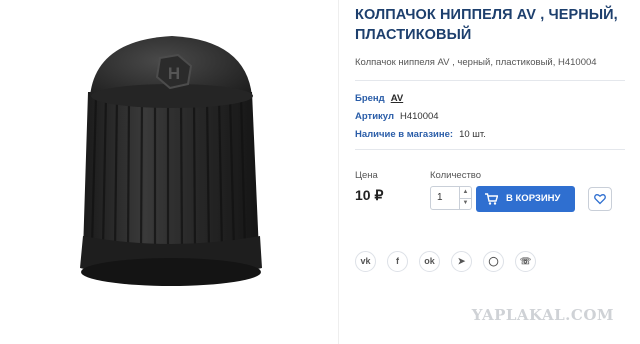 The width and height of the screenshot is (640, 344). Describe the element at coordinates (174, 73) in the screenshot. I see `svg-text: H` at that location.